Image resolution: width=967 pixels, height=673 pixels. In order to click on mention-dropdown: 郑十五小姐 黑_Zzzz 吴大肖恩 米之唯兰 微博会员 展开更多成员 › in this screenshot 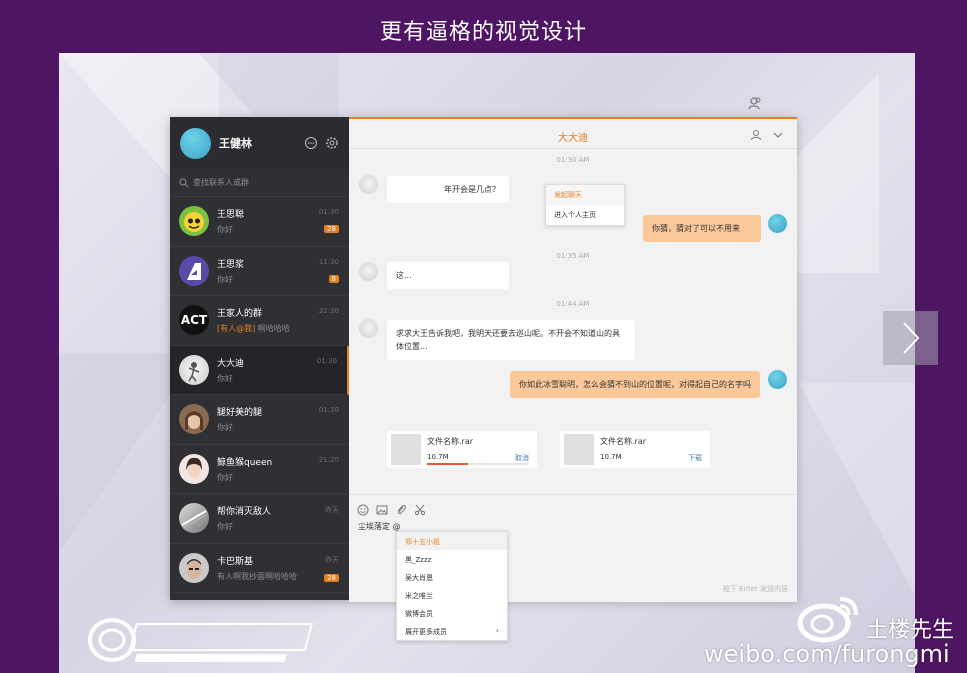, I will do `click(452, 586)`.